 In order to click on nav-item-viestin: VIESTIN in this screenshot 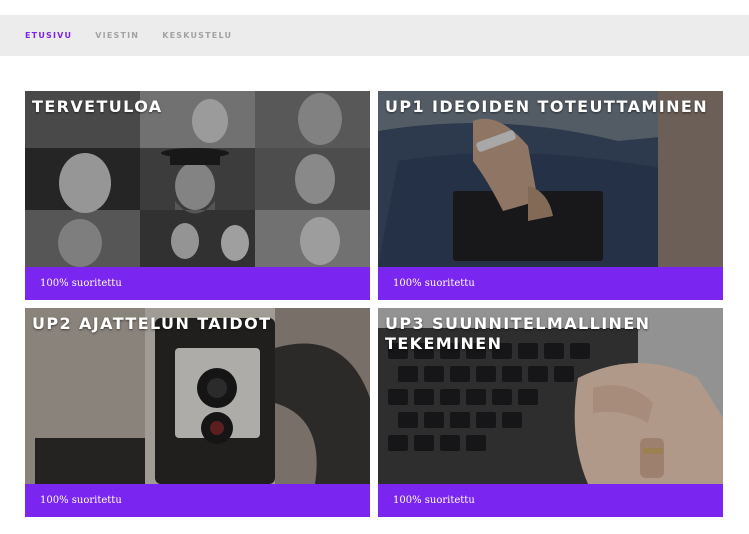, I will do `click(117, 35)`.